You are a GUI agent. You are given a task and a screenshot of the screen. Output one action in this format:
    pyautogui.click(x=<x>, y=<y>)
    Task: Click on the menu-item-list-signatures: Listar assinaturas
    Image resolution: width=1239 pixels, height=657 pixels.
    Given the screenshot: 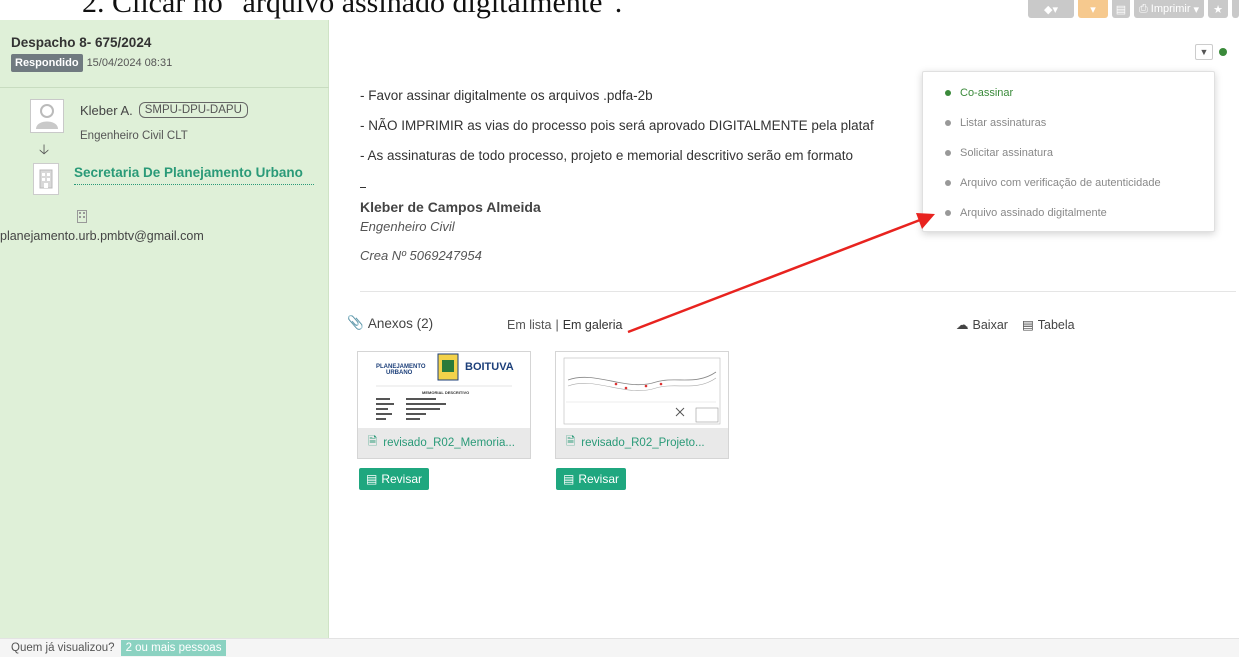 What is the action you would take?
    pyautogui.click(x=995, y=123)
    